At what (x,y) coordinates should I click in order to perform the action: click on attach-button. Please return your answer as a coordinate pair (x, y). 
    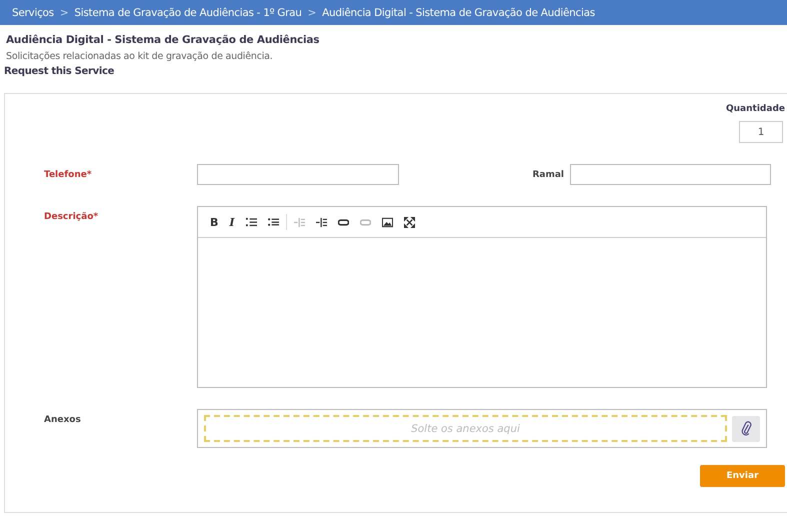
    Looking at the image, I should click on (746, 429).